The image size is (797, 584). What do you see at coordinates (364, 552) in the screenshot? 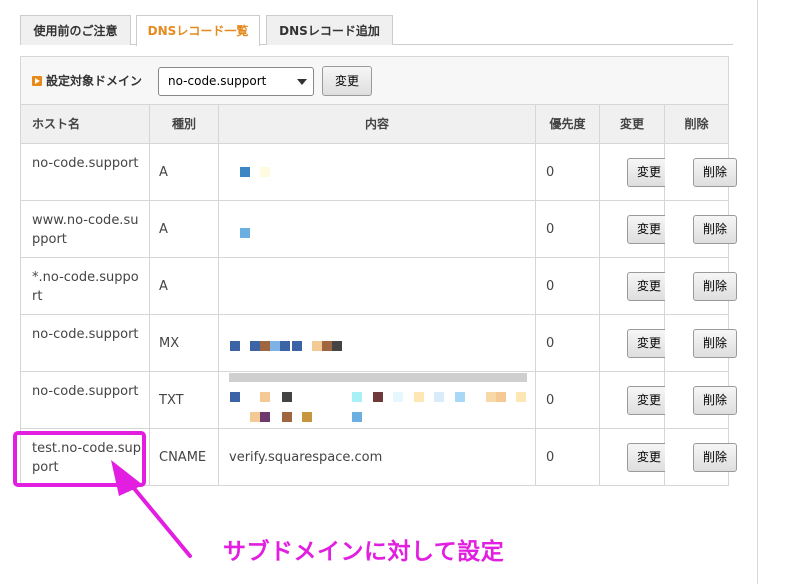
I see `annotation-text: サブドメインに対して設定` at bounding box center [364, 552].